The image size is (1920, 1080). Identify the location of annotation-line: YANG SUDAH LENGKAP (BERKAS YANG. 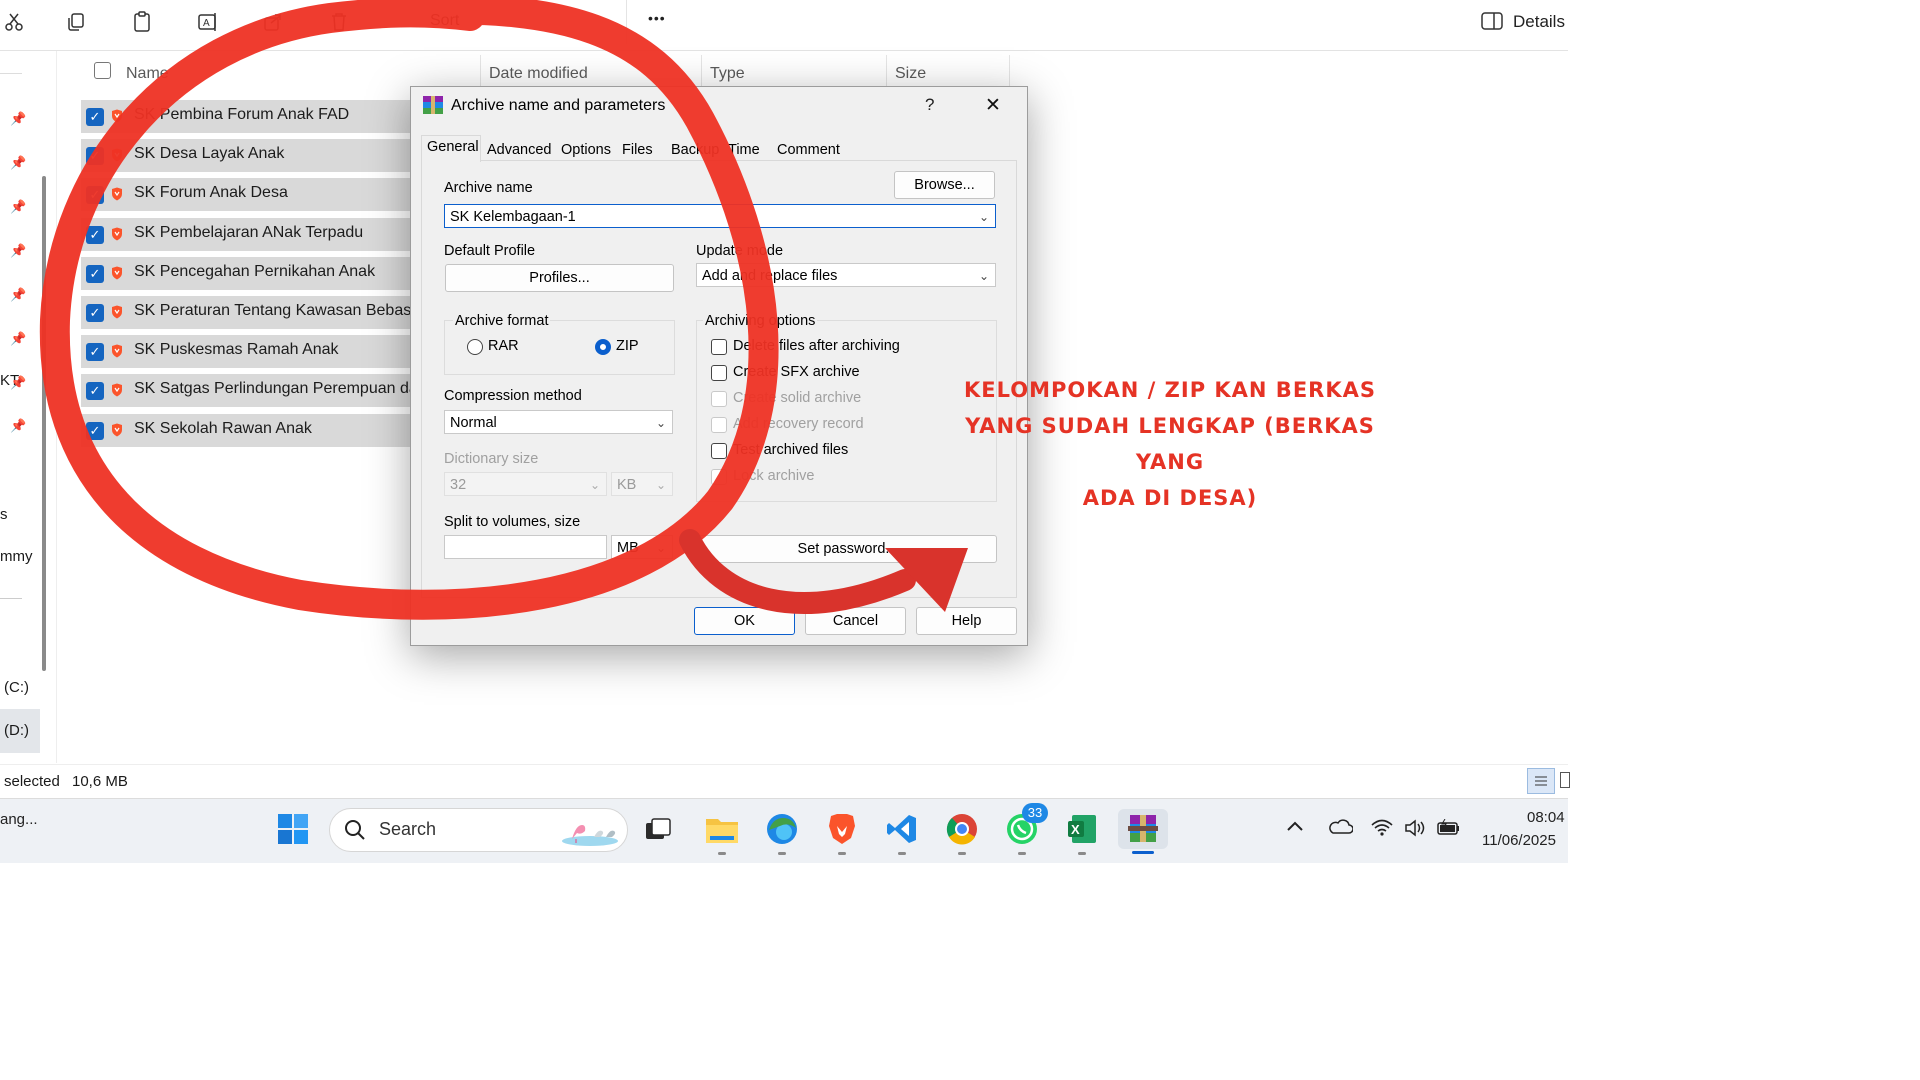
(1170, 444).